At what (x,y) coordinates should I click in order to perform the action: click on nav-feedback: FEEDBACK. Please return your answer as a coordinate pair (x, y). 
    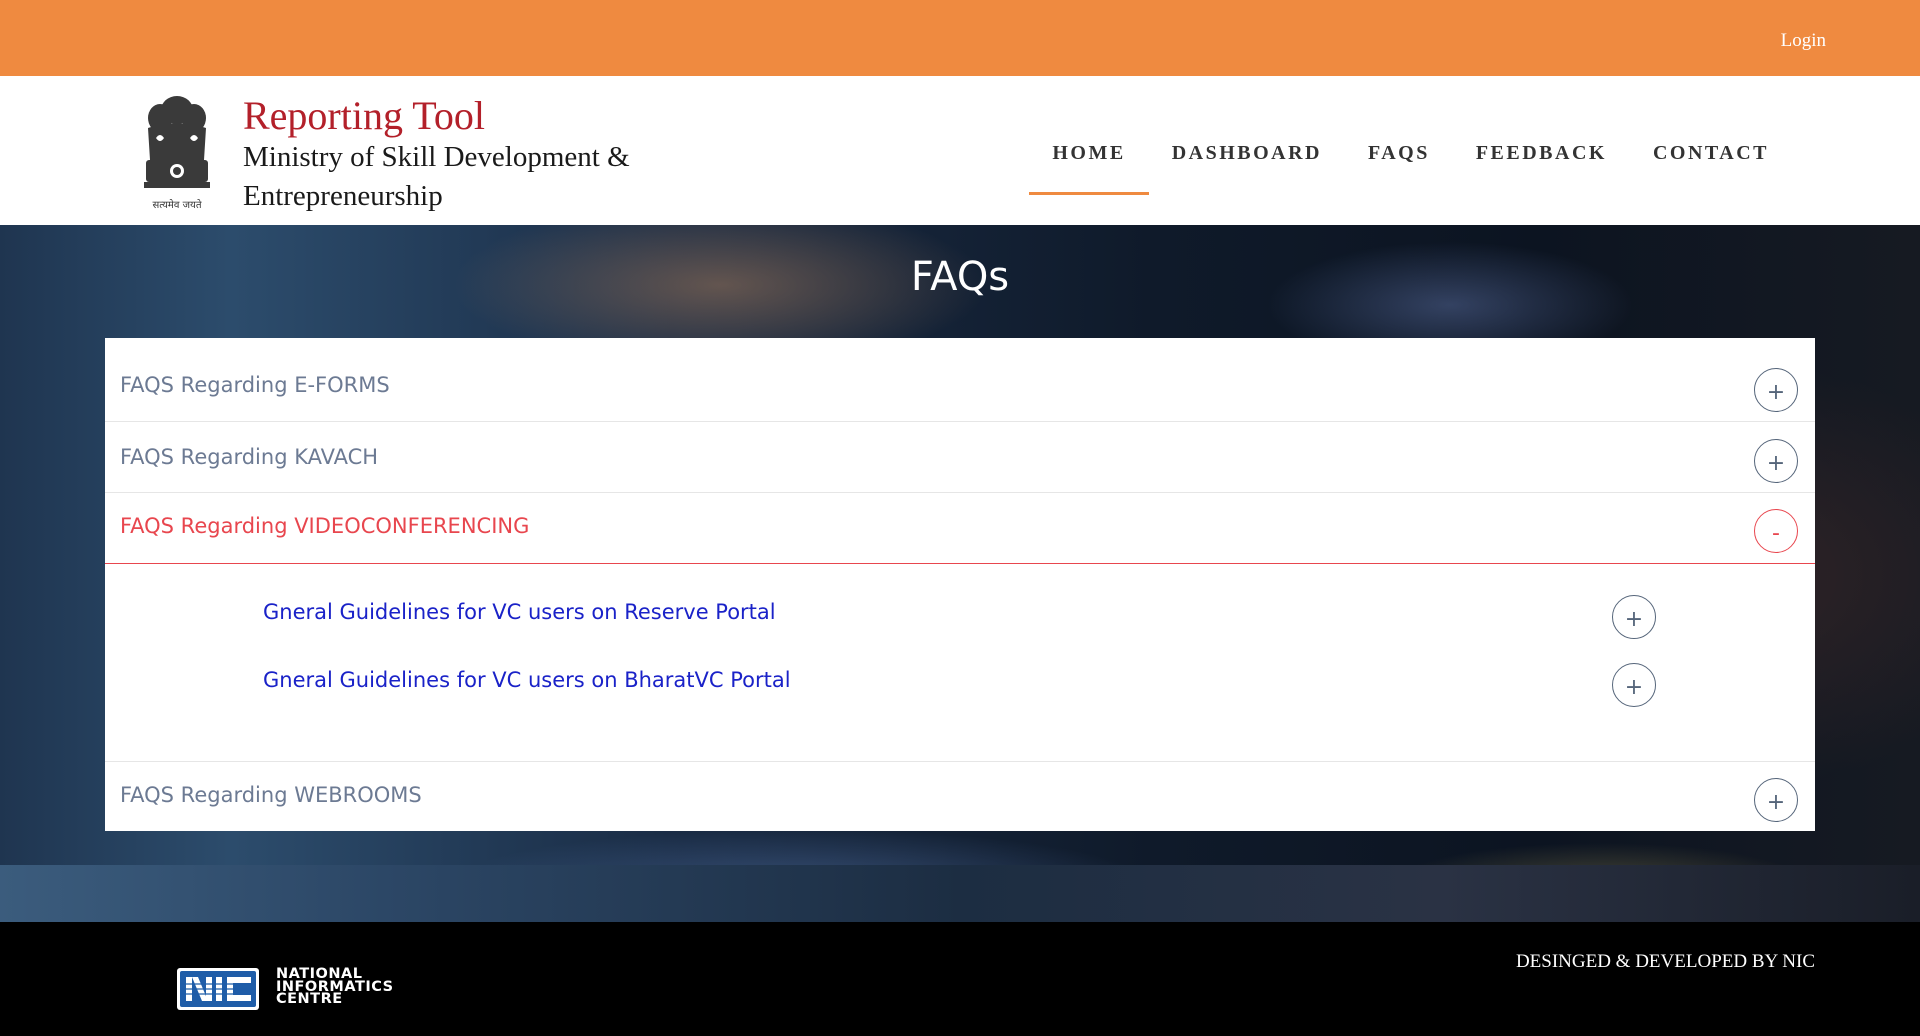
    Looking at the image, I should click on (1541, 153).